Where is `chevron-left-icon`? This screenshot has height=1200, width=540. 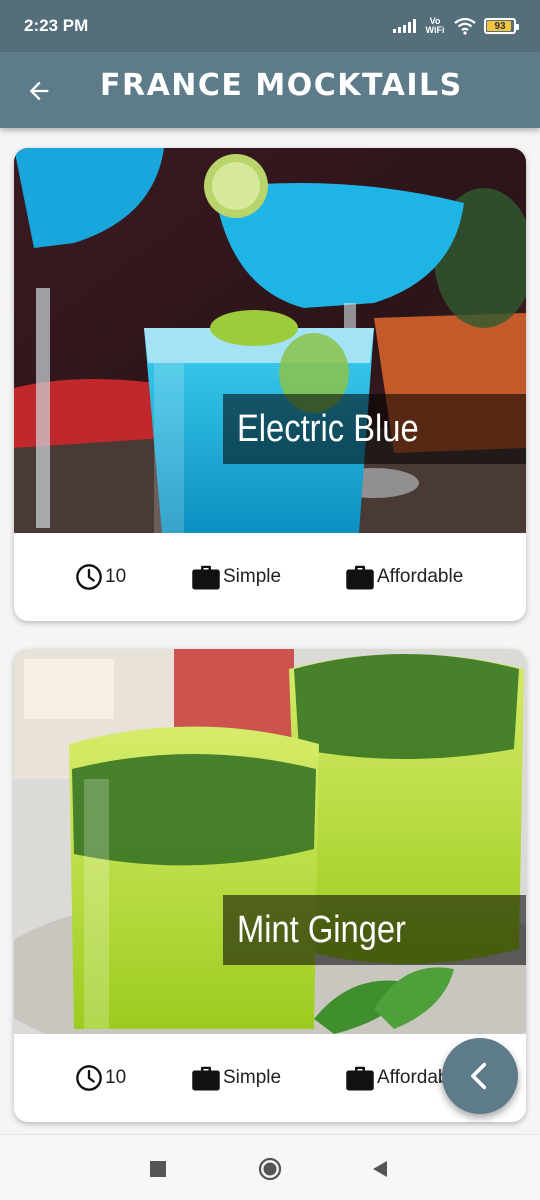
chevron-left-icon is located at coordinates (479, 1076).